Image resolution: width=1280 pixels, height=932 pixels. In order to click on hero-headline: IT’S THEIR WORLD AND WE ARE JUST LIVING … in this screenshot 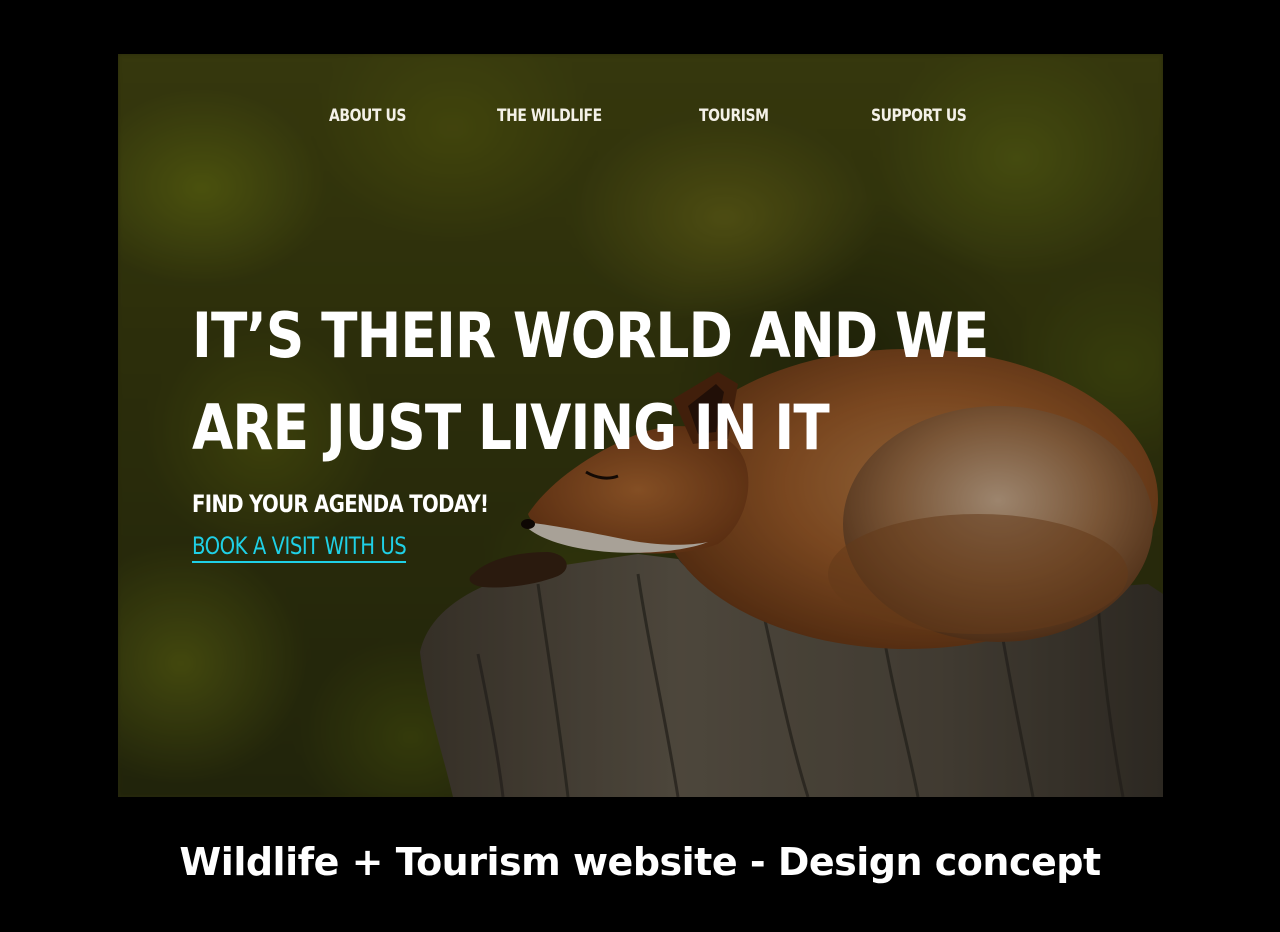, I will do `click(590, 382)`.